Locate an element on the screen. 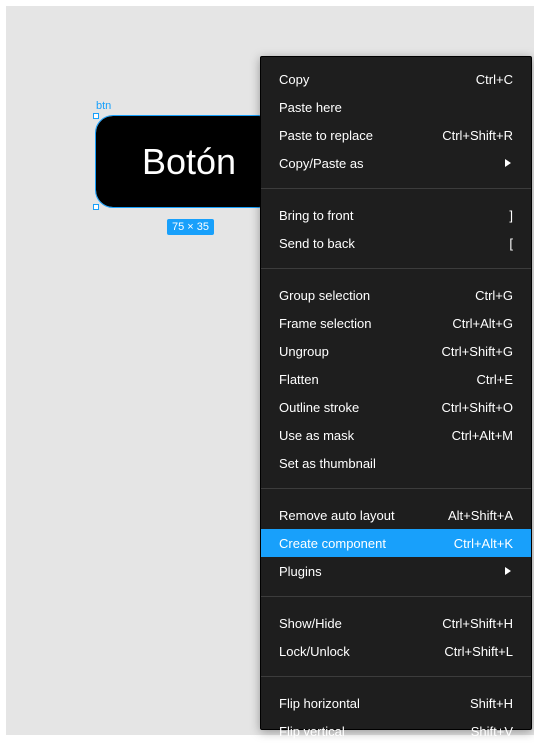 The height and width of the screenshot is (745, 534). menu-item-label: Flatten is located at coordinates (299, 379).